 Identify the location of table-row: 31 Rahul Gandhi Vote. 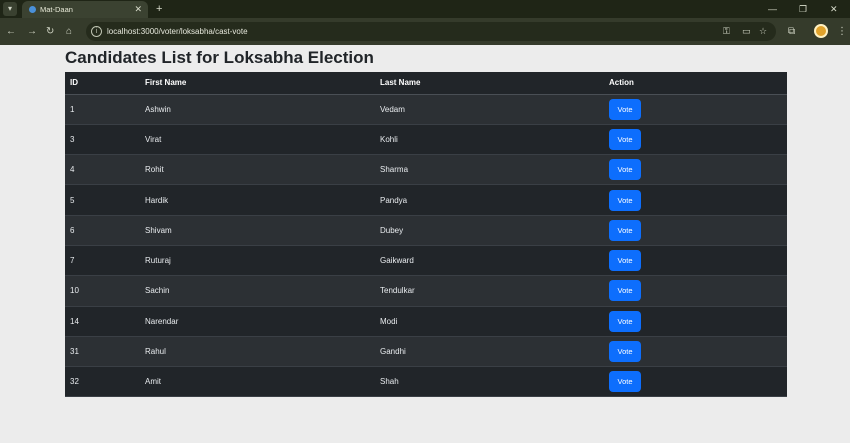
(426, 352).